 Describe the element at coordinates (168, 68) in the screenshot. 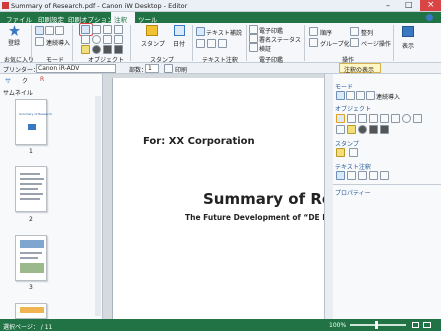

I see `print-icon` at that location.